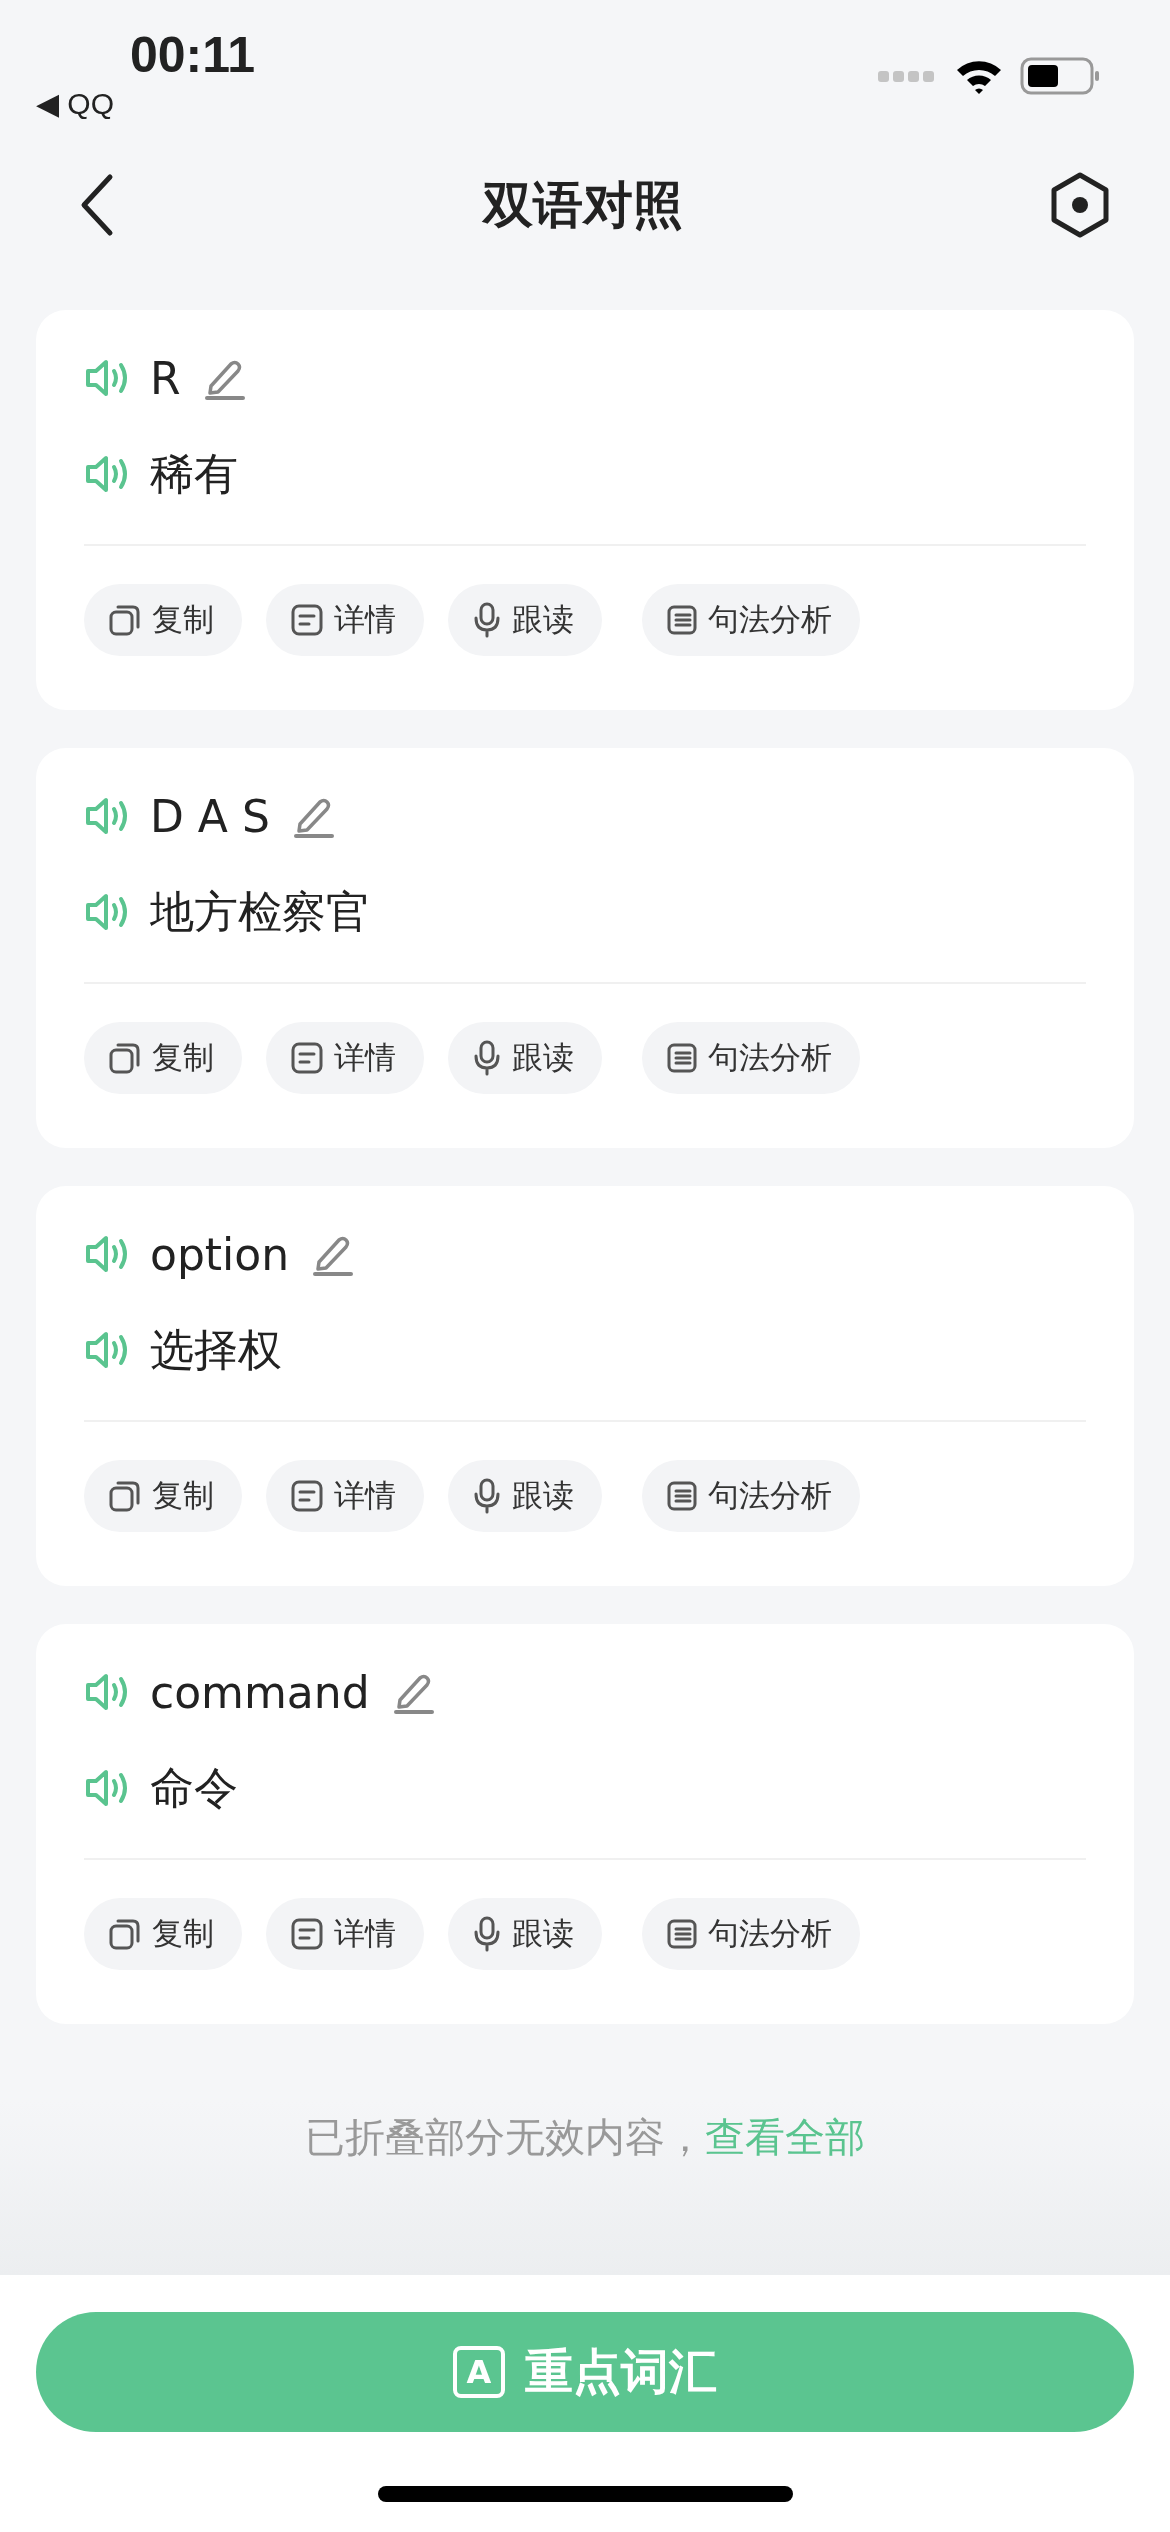 The width and height of the screenshot is (1170, 2532). What do you see at coordinates (165, 378) in the screenshot?
I see `source-text: R` at bounding box center [165, 378].